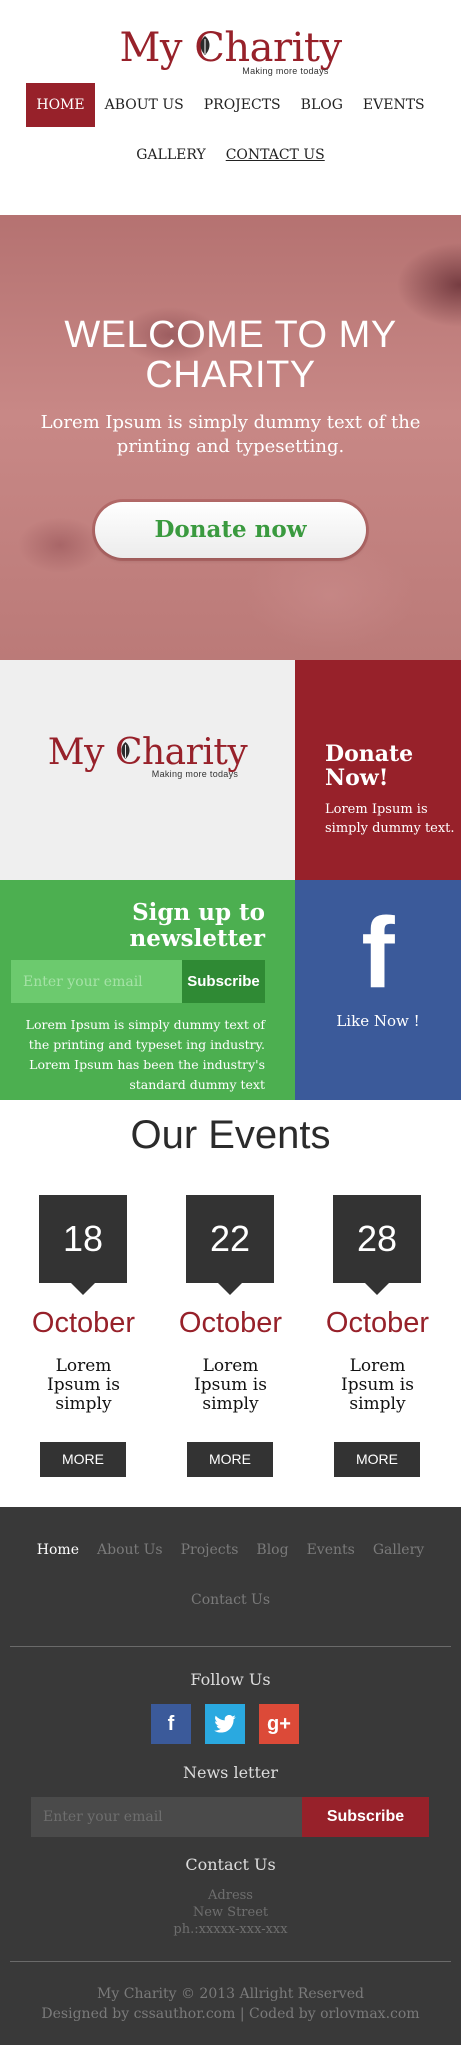 The image size is (461, 2045). I want to click on newsletter-subscribe-button: Subscribe, so click(223, 981).